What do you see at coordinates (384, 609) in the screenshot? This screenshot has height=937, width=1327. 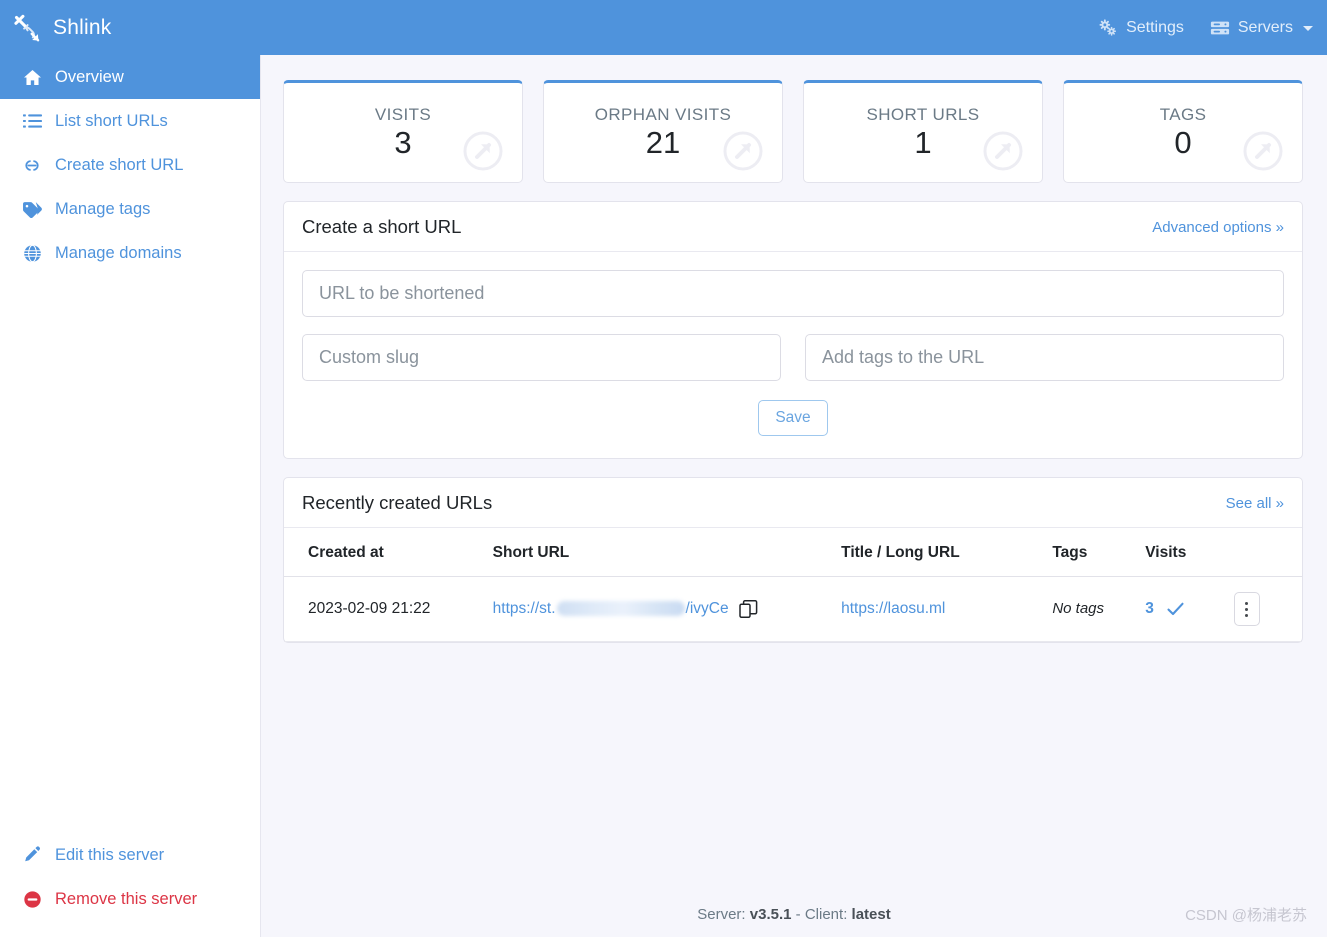 I see `cell-created-at: 2023-02-09 21:22` at bounding box center [384, 609].